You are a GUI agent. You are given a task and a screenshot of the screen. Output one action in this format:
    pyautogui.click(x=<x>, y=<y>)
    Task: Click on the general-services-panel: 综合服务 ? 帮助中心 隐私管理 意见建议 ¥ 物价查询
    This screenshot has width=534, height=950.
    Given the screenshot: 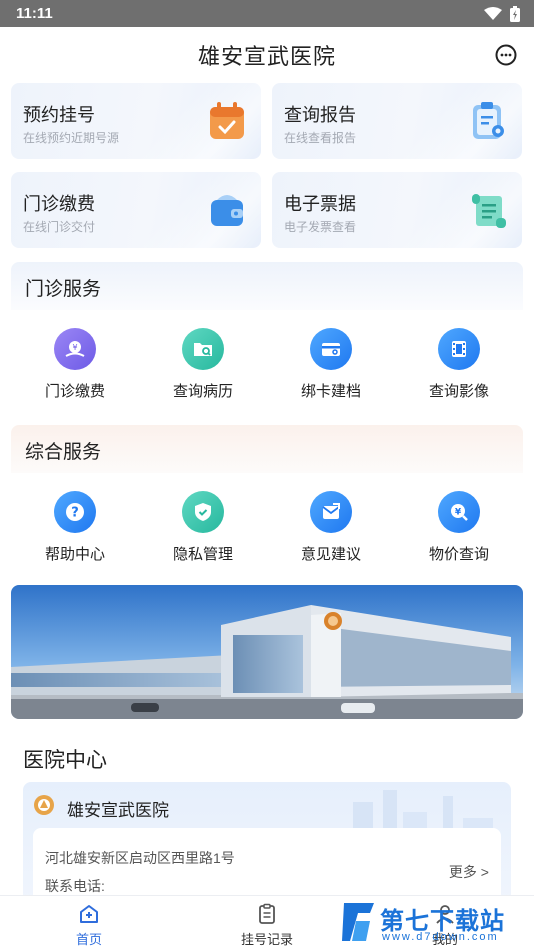 What is the action you would take?
    pyautogui.click(x=267, y=499)
    